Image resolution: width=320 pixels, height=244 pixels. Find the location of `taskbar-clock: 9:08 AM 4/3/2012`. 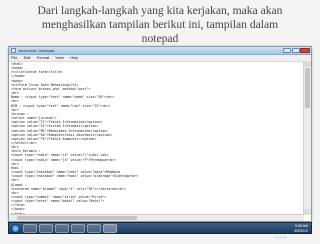

taskbar-clock: 9:08 AM 4/3/2012 is located at coordinates (301, 228).